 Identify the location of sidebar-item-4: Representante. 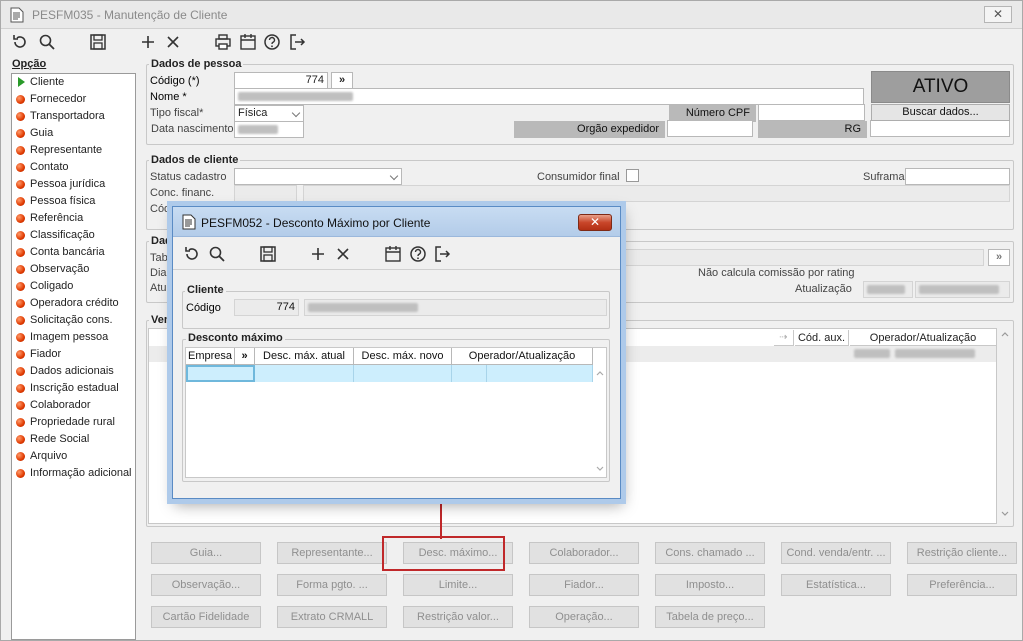
(73, 150).